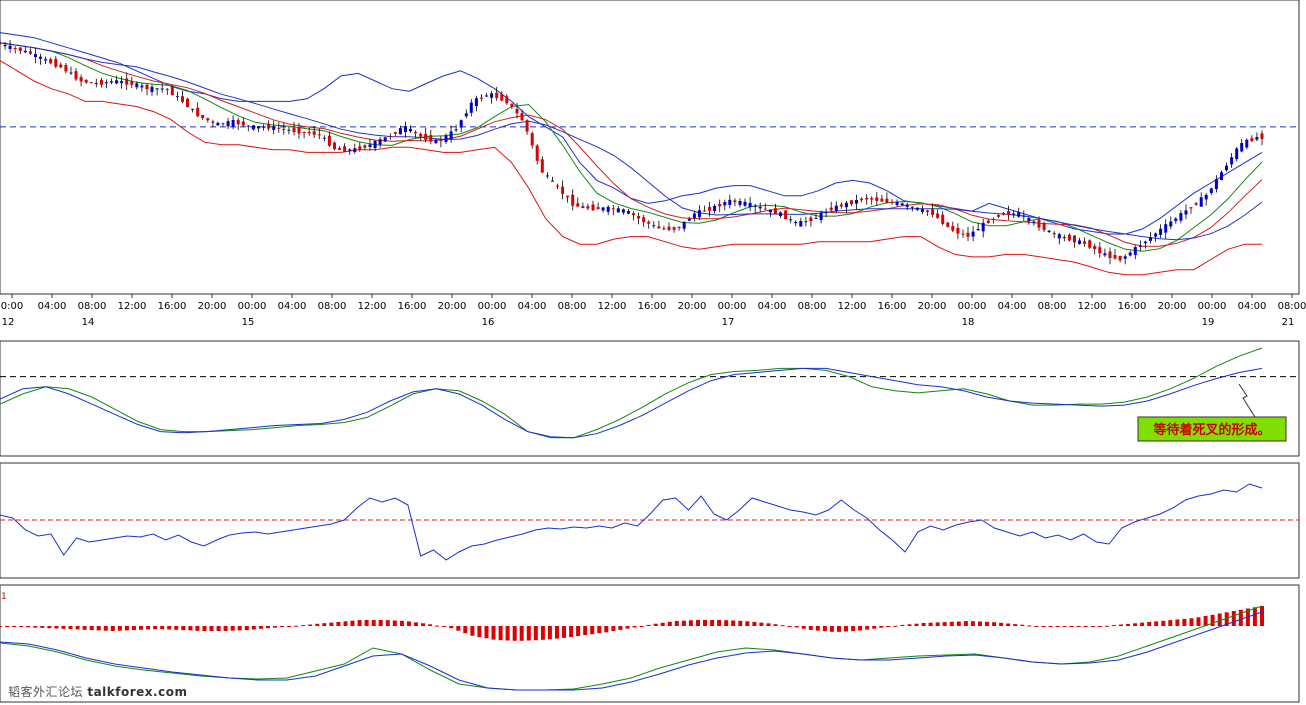 This screenshot has height=705, width=1306. Describe the element at coordinates (1012, 306) in the screenshot. I see `time-tick-label: 04:00` at that location.